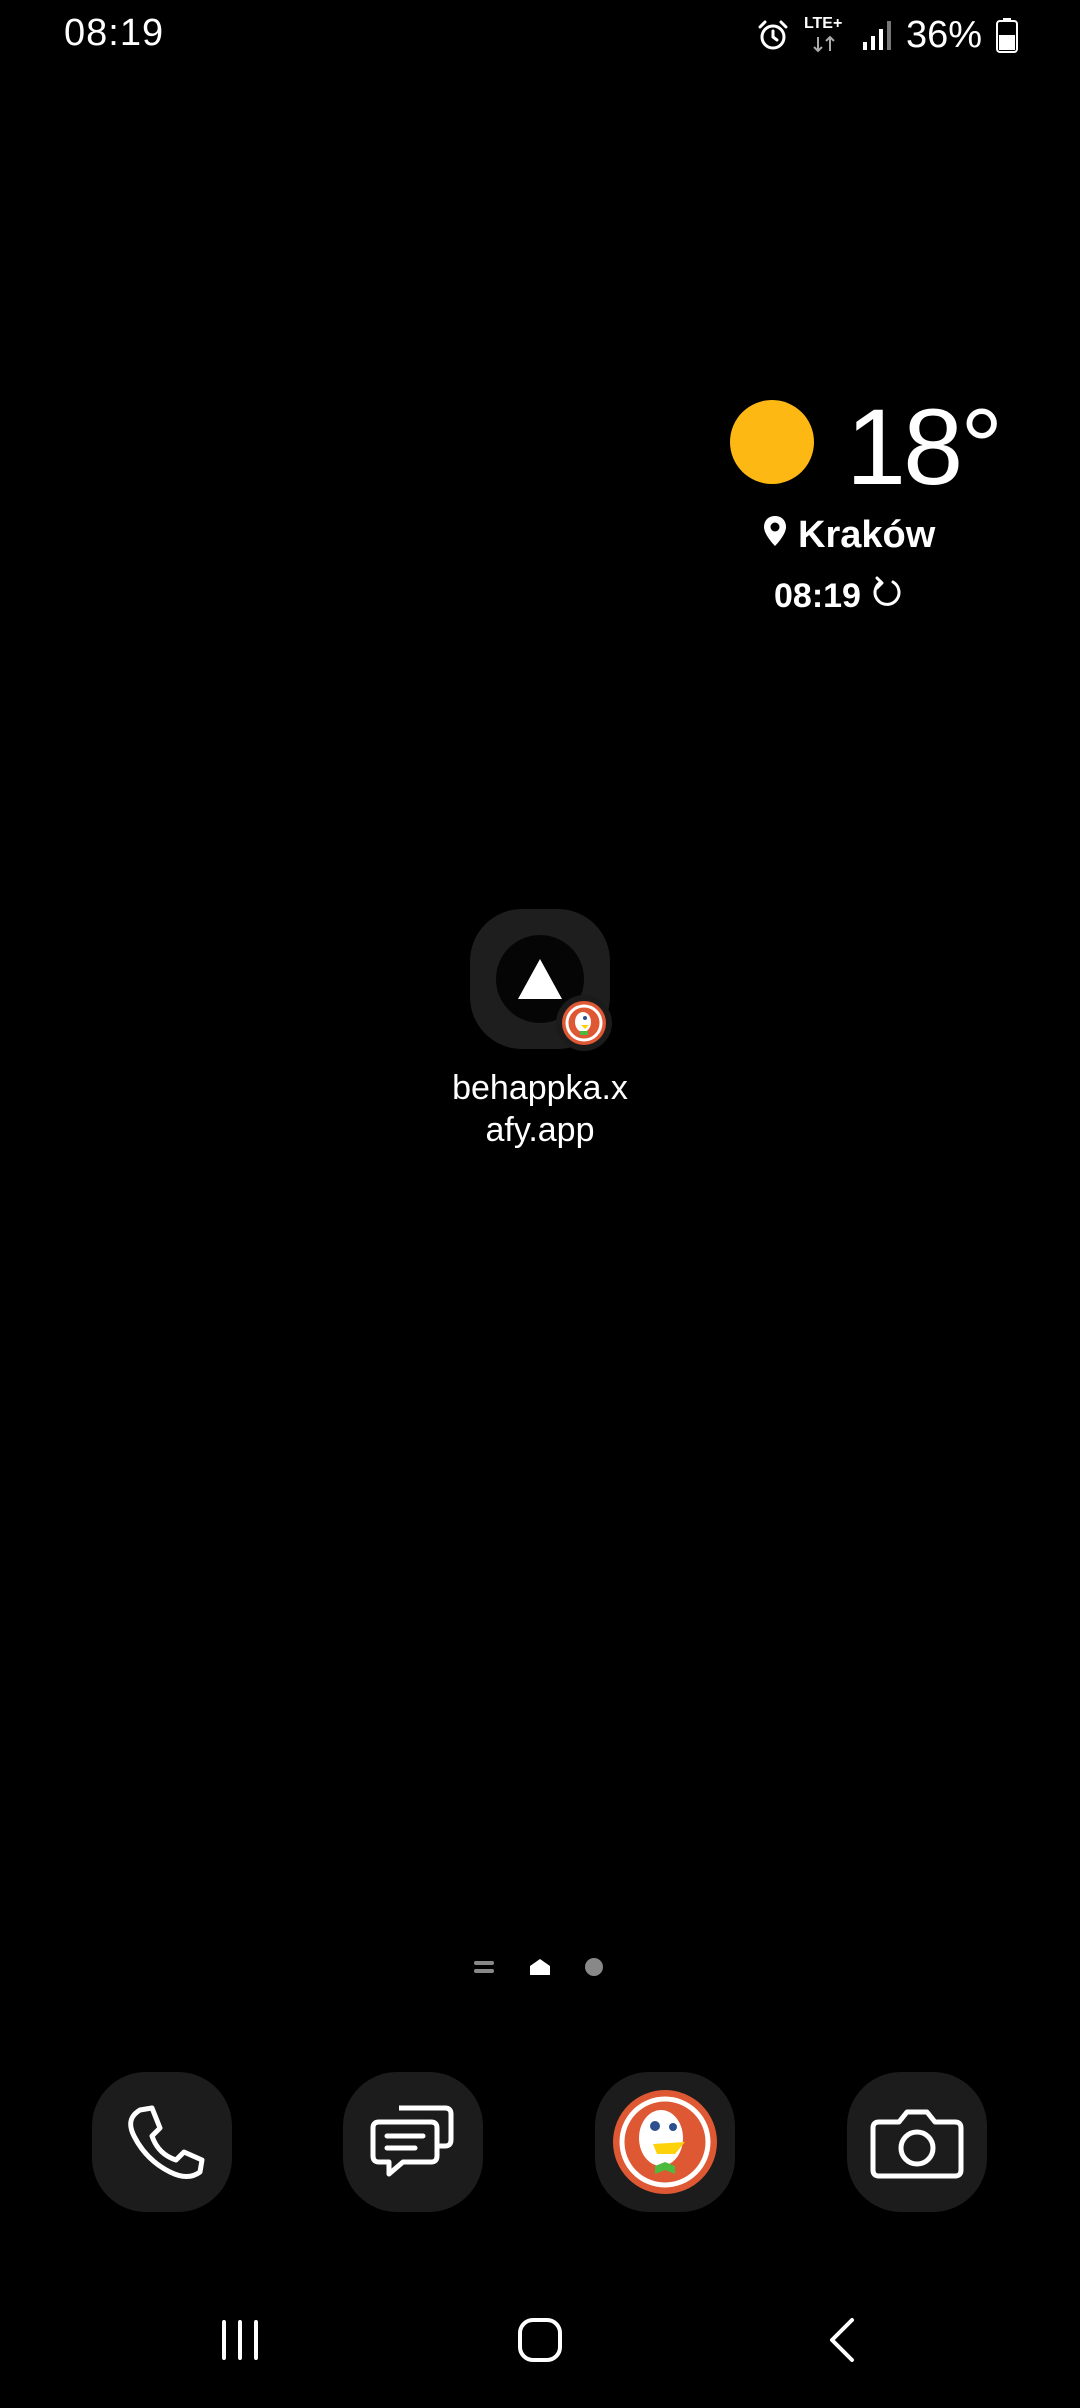 Image resolution: width=1080 pixels, height=2408 pixels. Describe the element at coordinates (484, 1967) in the screenshot. I see `menu-page-indicator` at that location.